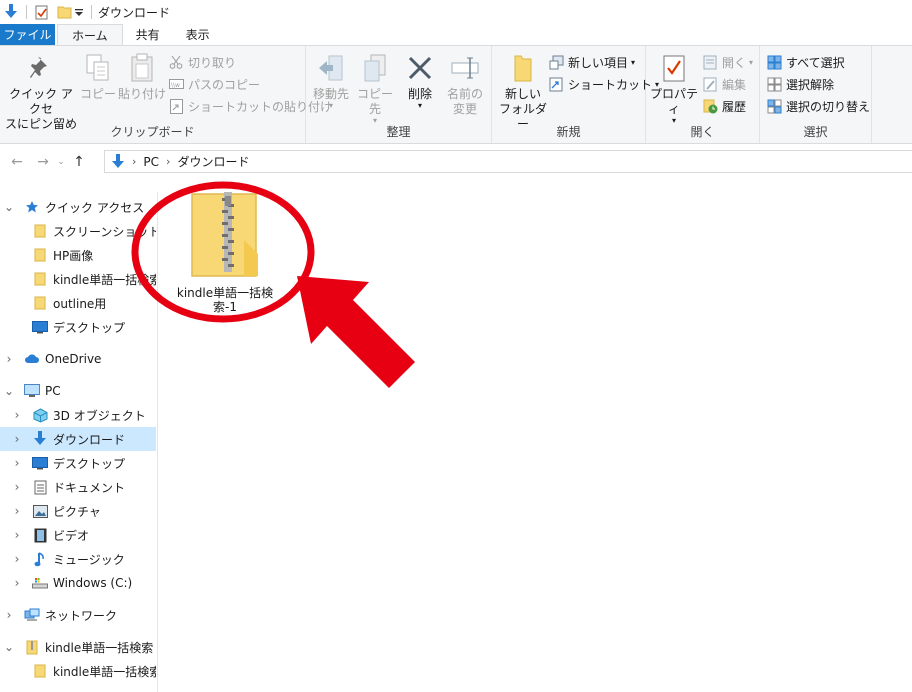 Image resolution: width=912 pixels, height=692 pixels. I want to click on recent-locations-chevron-icon: ⌄, so click(61, 162).